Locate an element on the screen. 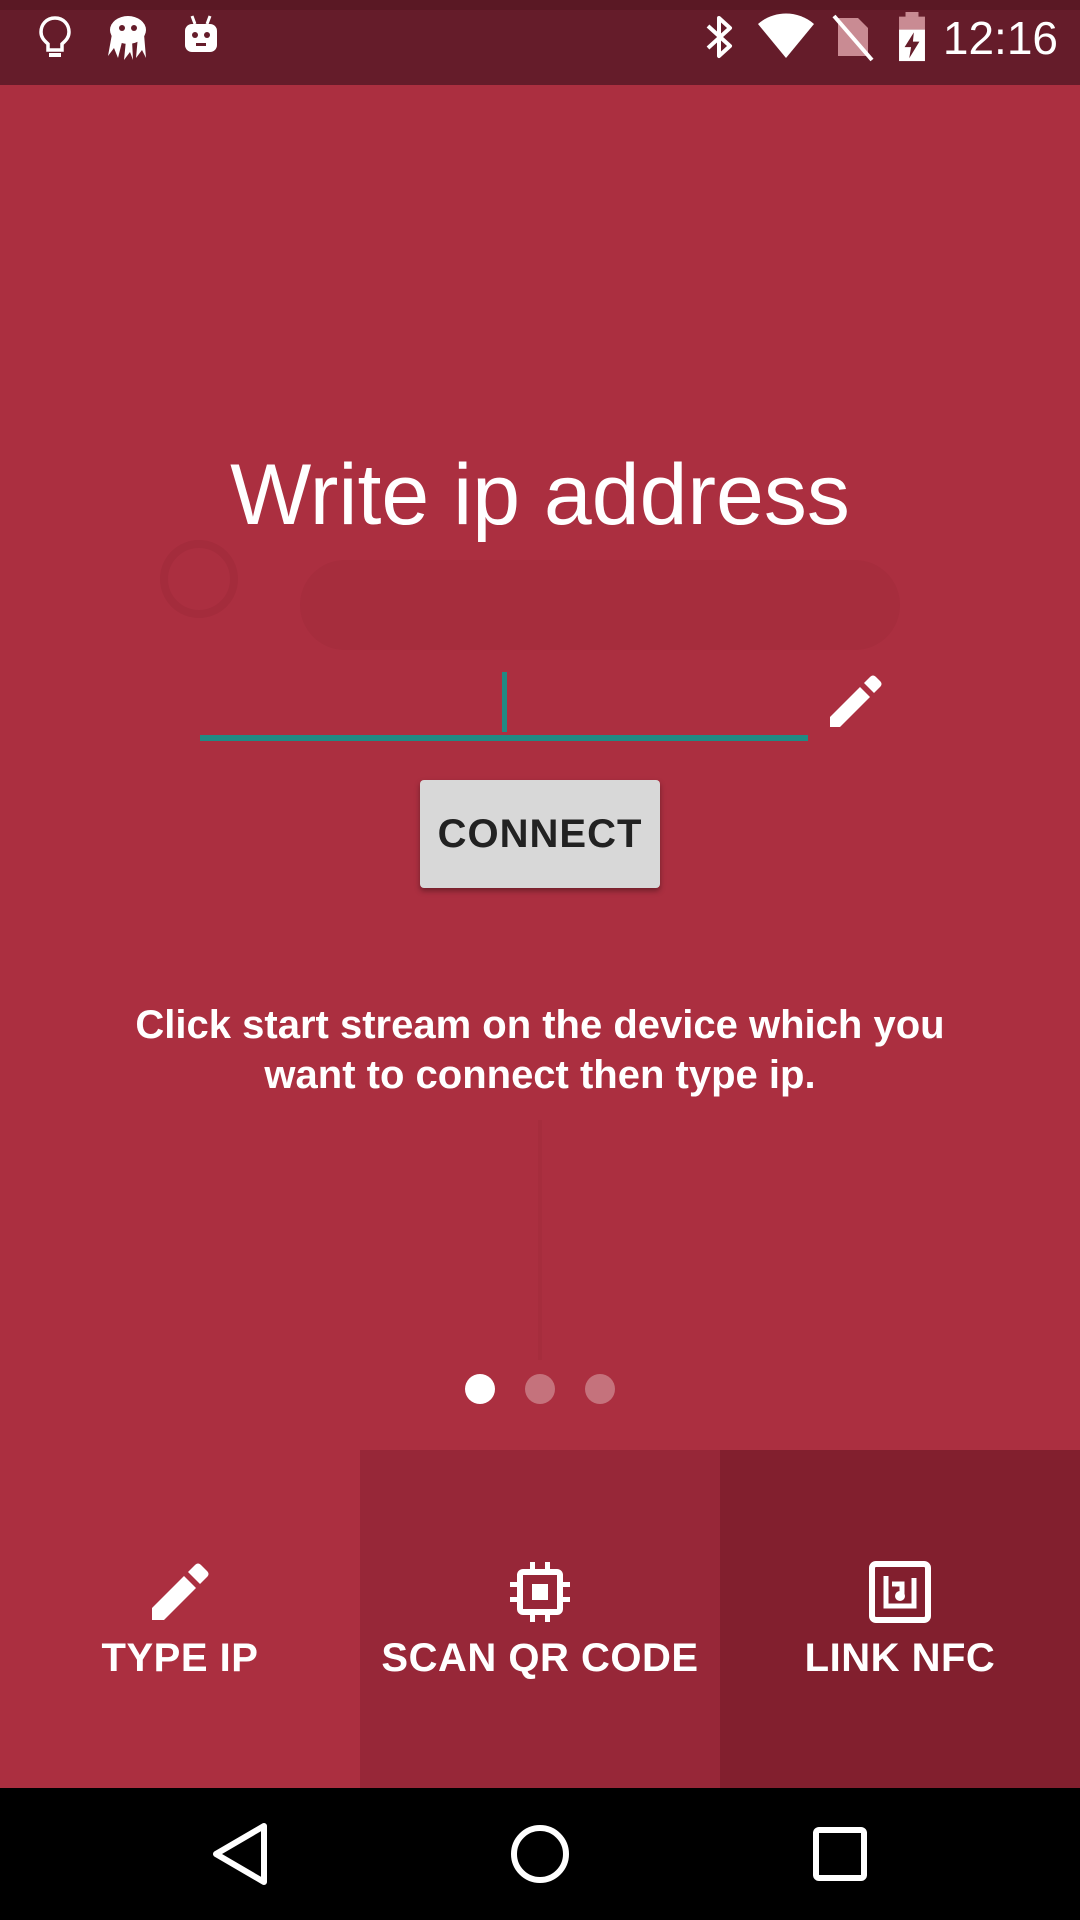 Image resolution: width=1080 pixels, height=1920 pixels. tab-label: SCAN QR CODE is located at coordinates (540, 1658).